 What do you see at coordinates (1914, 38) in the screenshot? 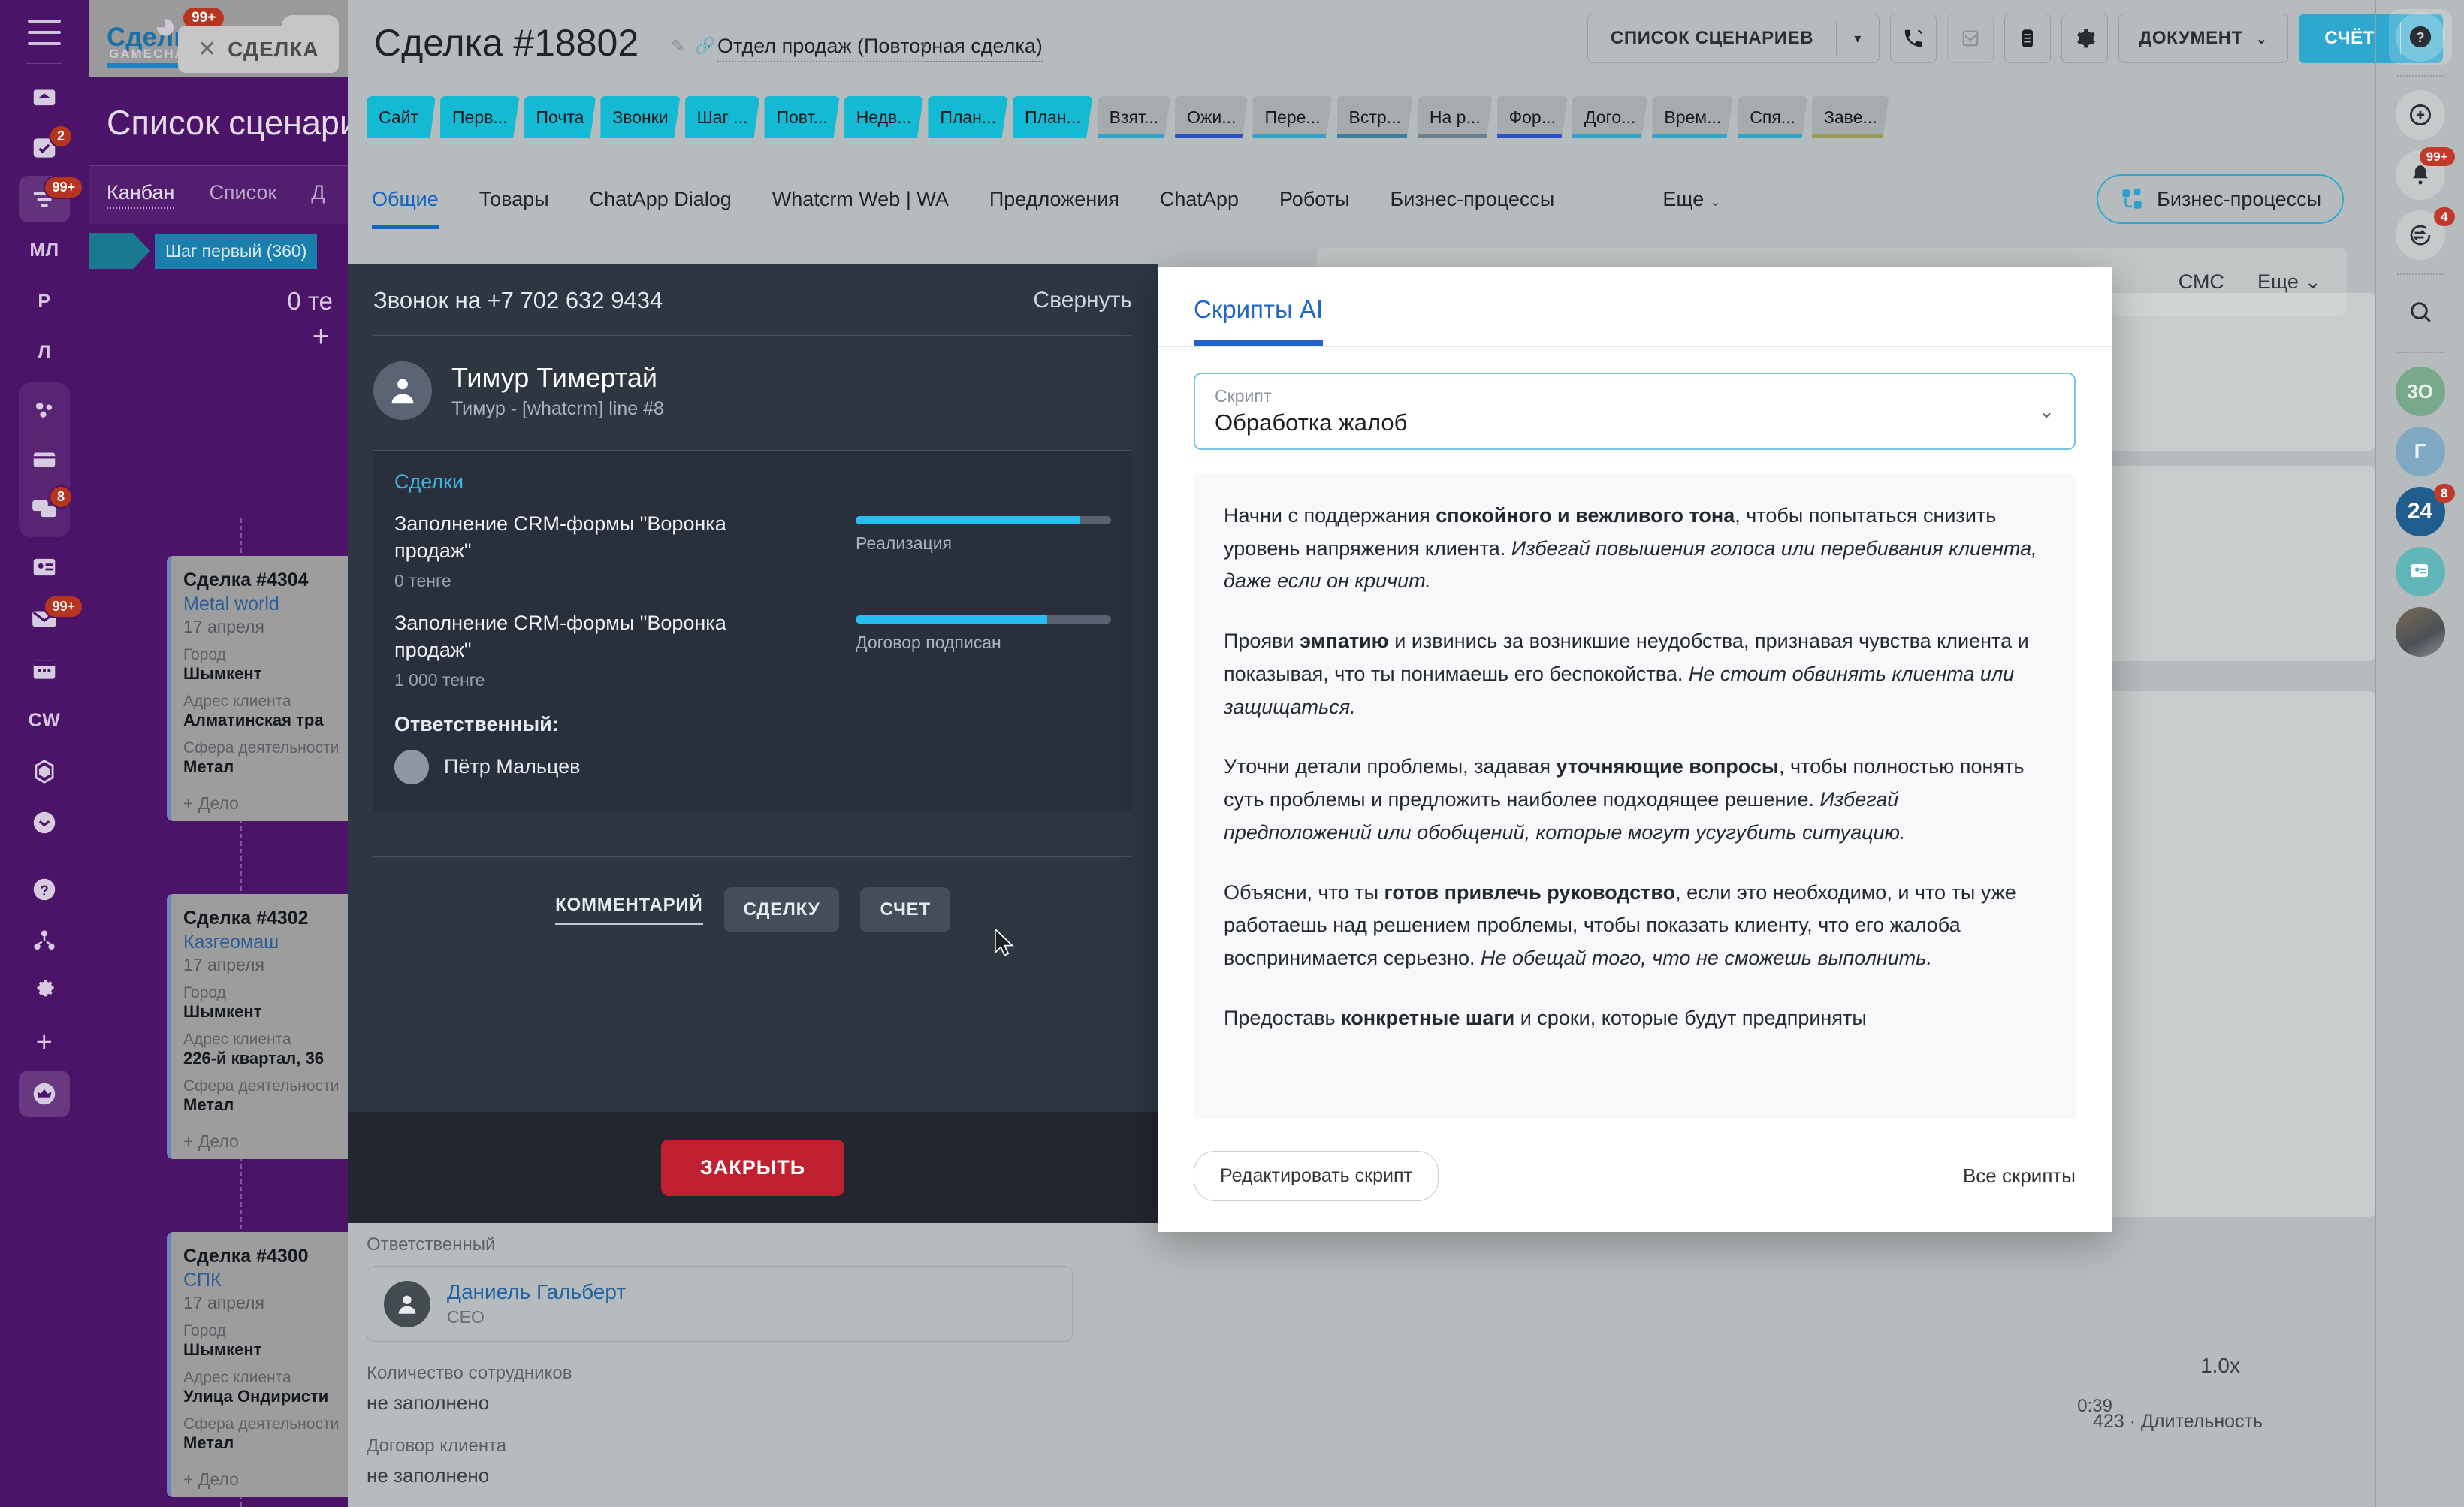
I see `call-button` at bounding box center [1914, 38].